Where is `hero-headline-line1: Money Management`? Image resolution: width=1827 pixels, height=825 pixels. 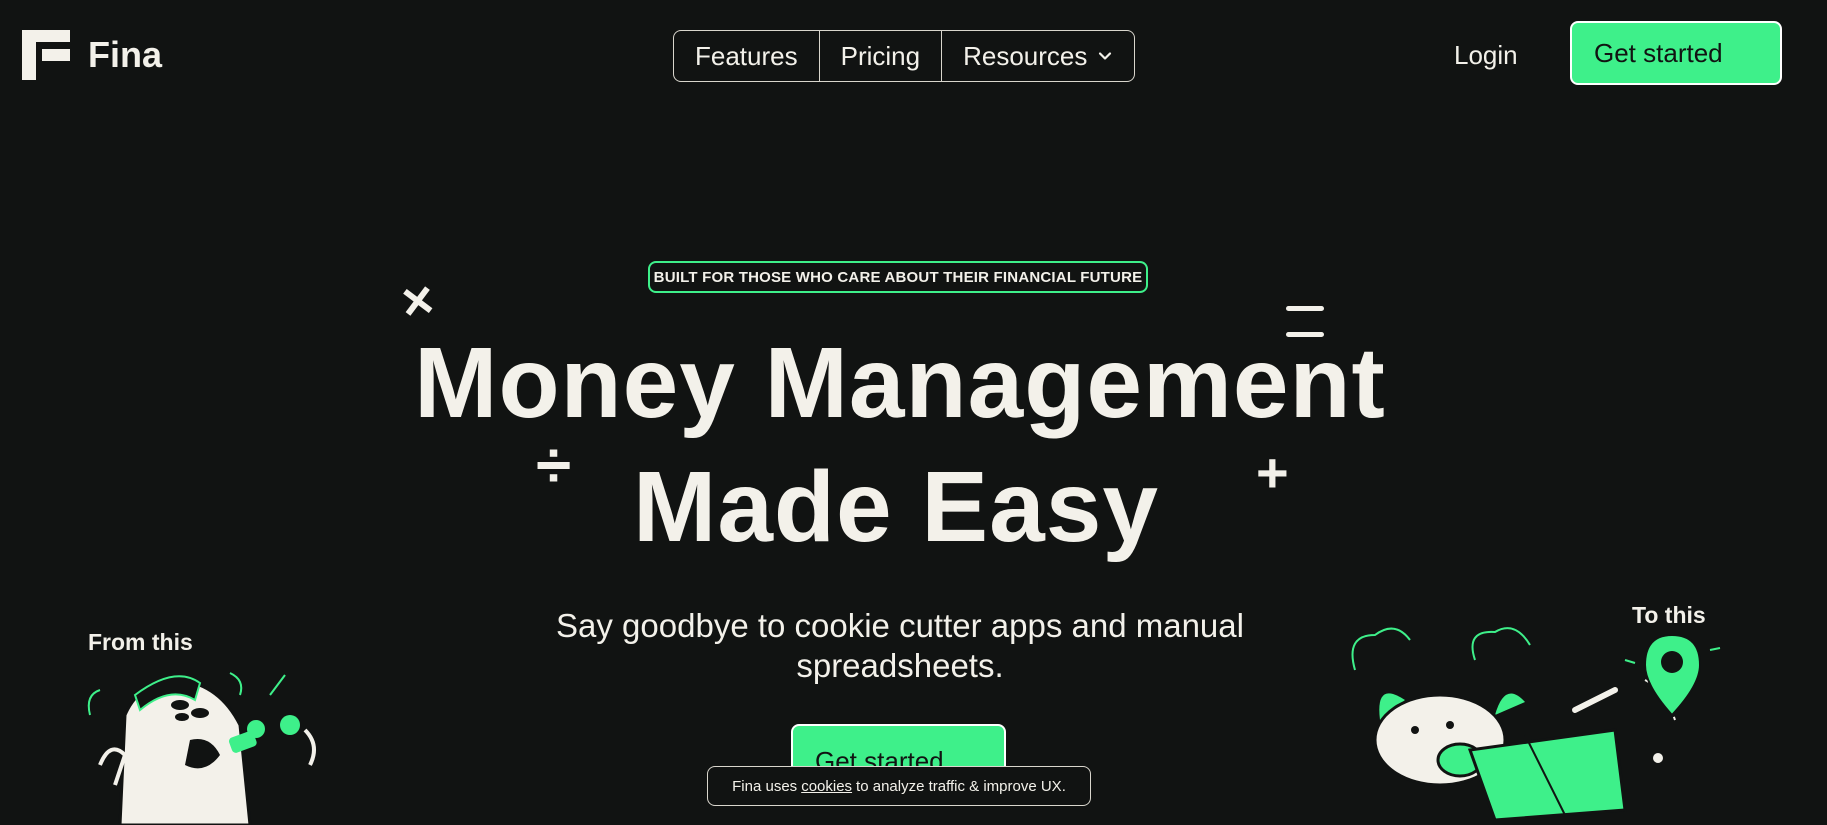
hero-headline-line1: Money Management is located at coordinates (900, 383).